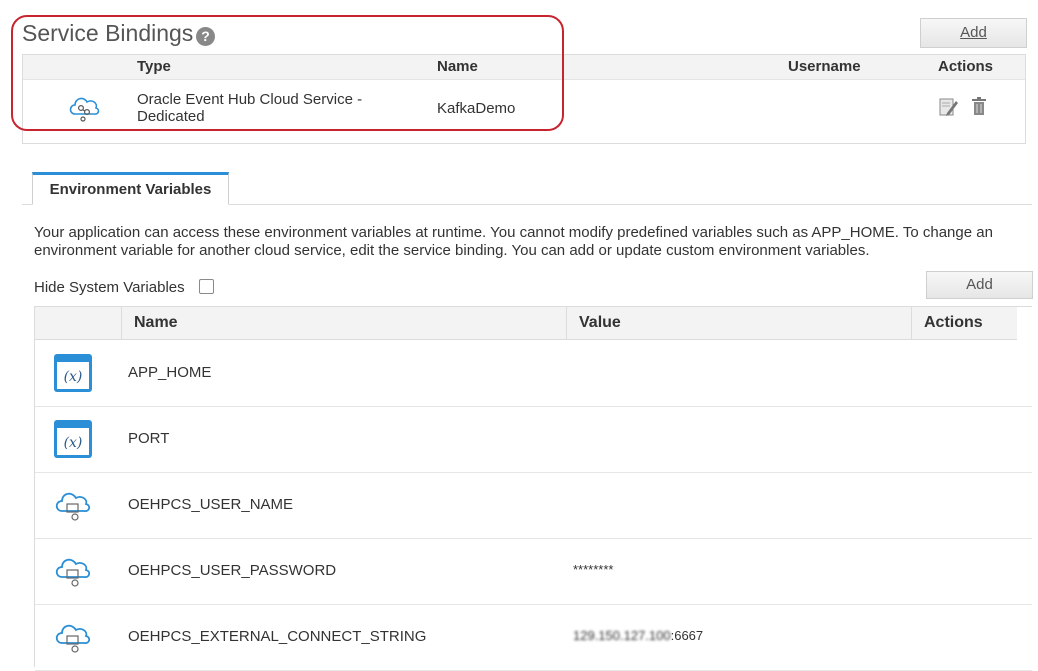 The height and width of the screenshot is (671, 1038). I want to click on hide-system-variables-checkbox, so click(206, 286).